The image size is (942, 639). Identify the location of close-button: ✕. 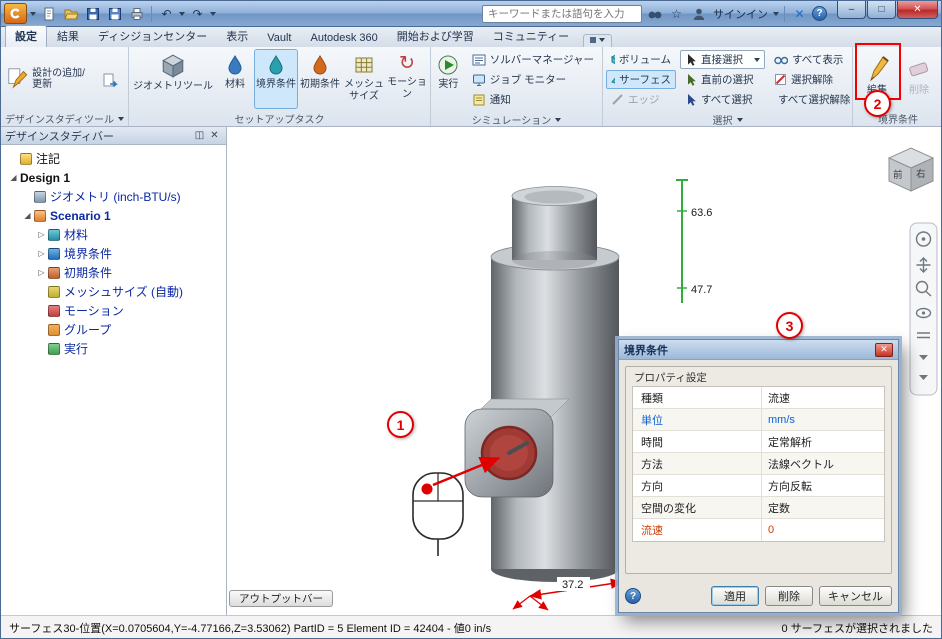
(917, 10).